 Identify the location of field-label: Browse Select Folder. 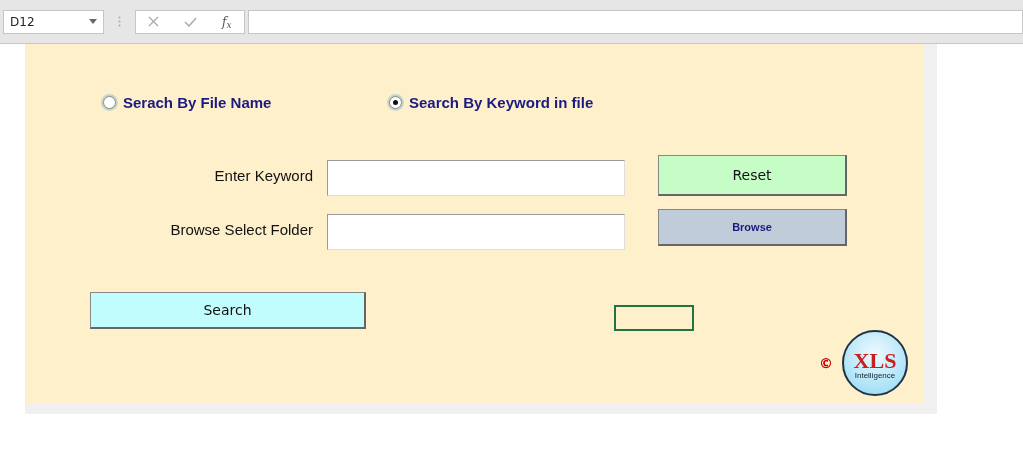
(241, 230).